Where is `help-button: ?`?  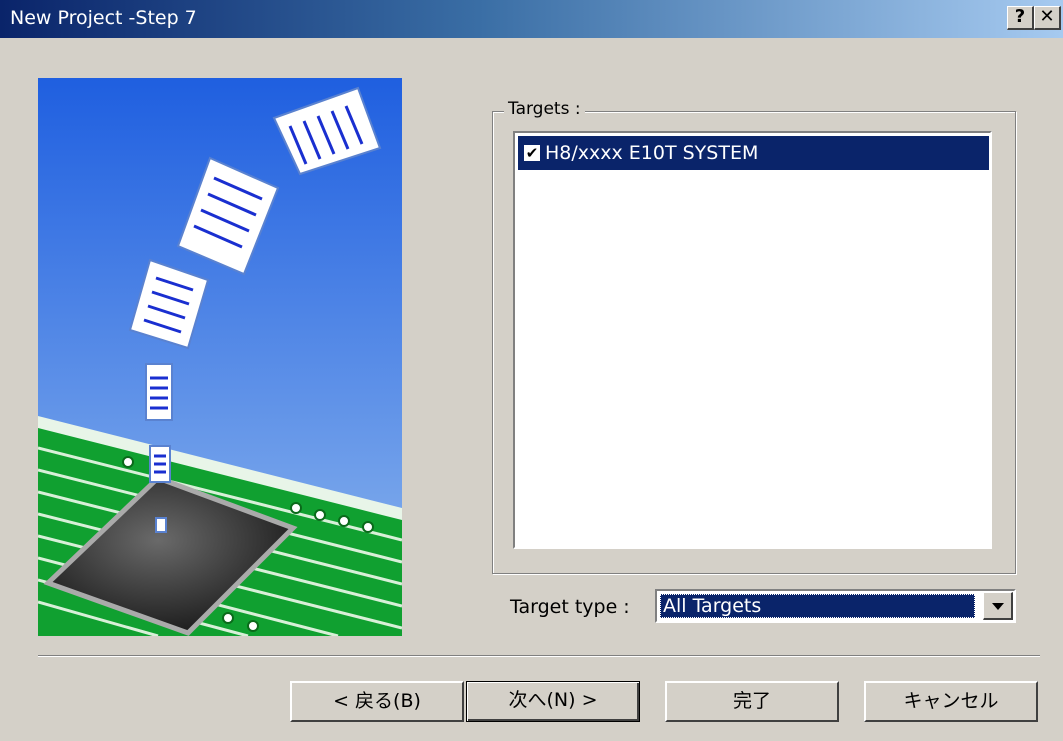
help-button: ? is located at coordinates (1020, 18).